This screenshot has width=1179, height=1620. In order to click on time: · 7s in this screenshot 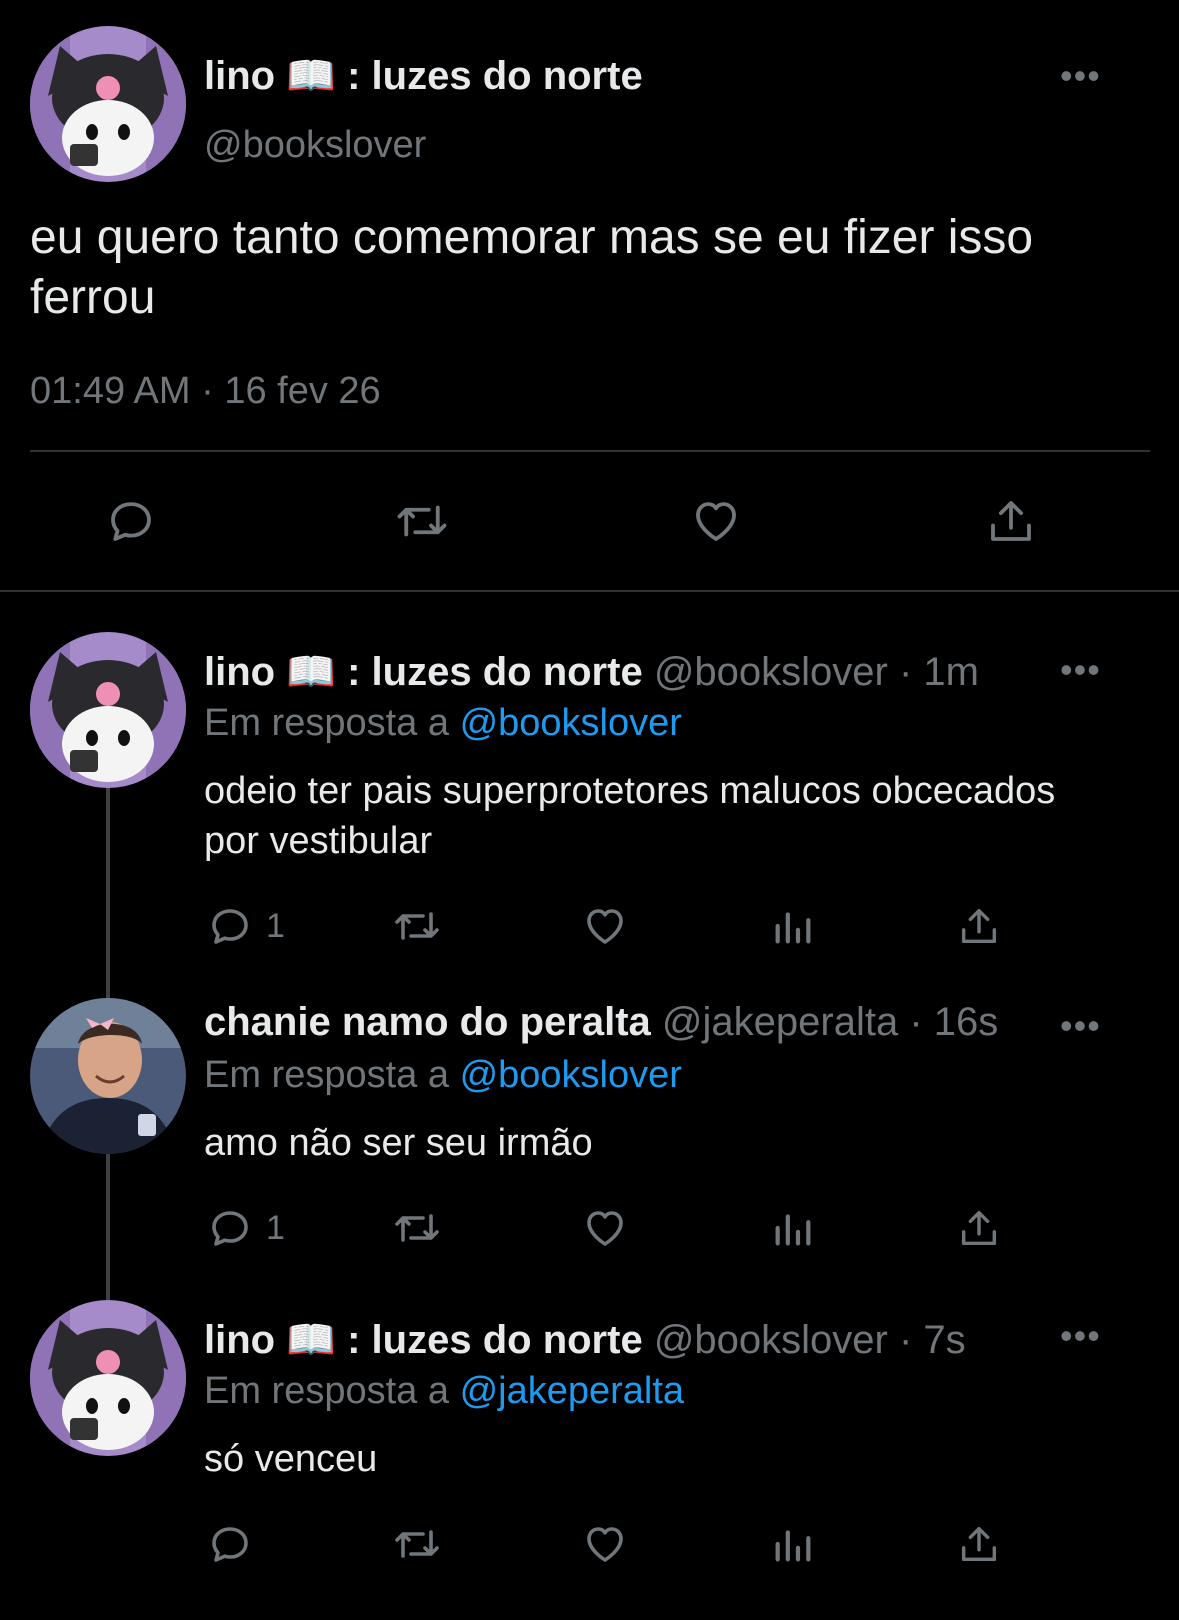, I will do `click(932, 1340)`.